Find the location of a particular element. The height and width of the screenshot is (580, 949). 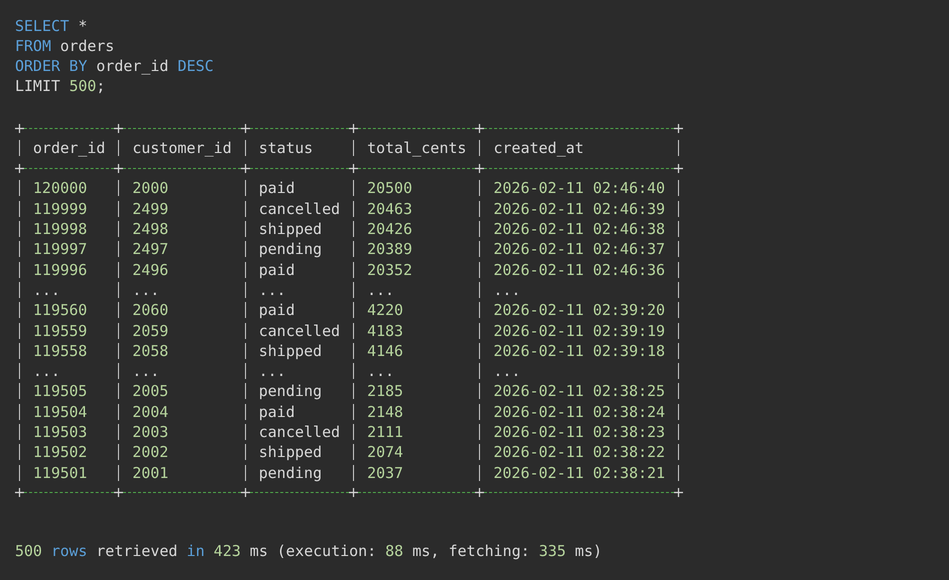

table-cell-text: 120000 is located at coordinates (60, 188).